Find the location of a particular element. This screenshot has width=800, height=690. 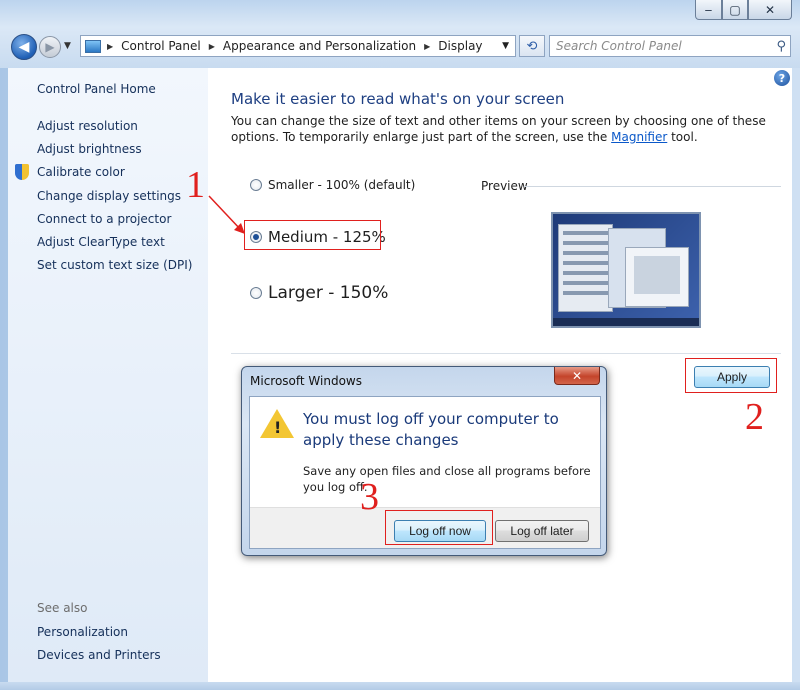

refresh-button: ⟲ is located at coordinates (532, 46).